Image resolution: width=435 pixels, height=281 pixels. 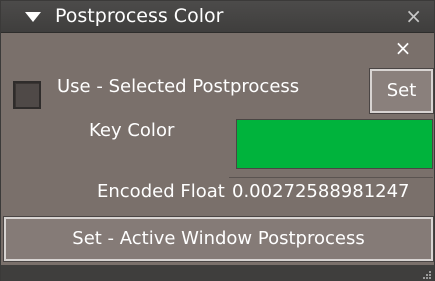 I want to click on title-bar: Postprocess Color ×, so click(x=217, y=17).